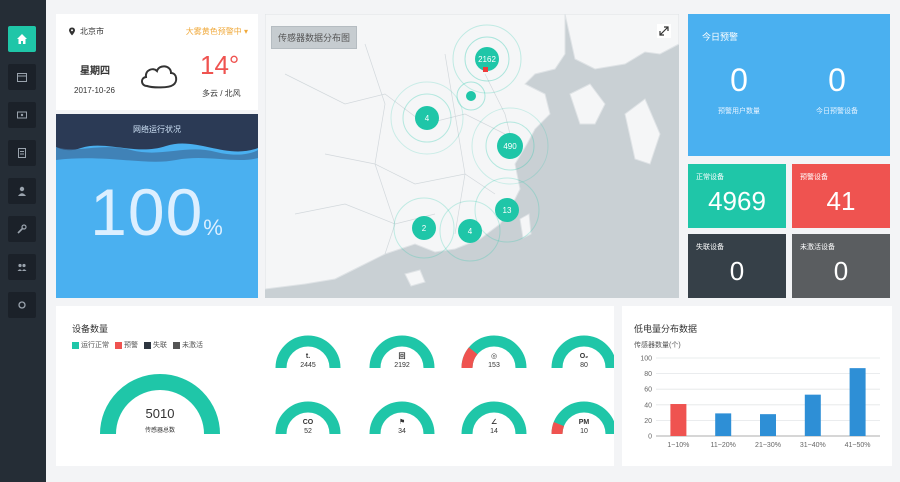 The height and width of the screenshot is (482, 900). What do you see at coordinates (308, 356) in the screenshot?
I see `gauge-symbol: t.` at bounding box center [308, 356].